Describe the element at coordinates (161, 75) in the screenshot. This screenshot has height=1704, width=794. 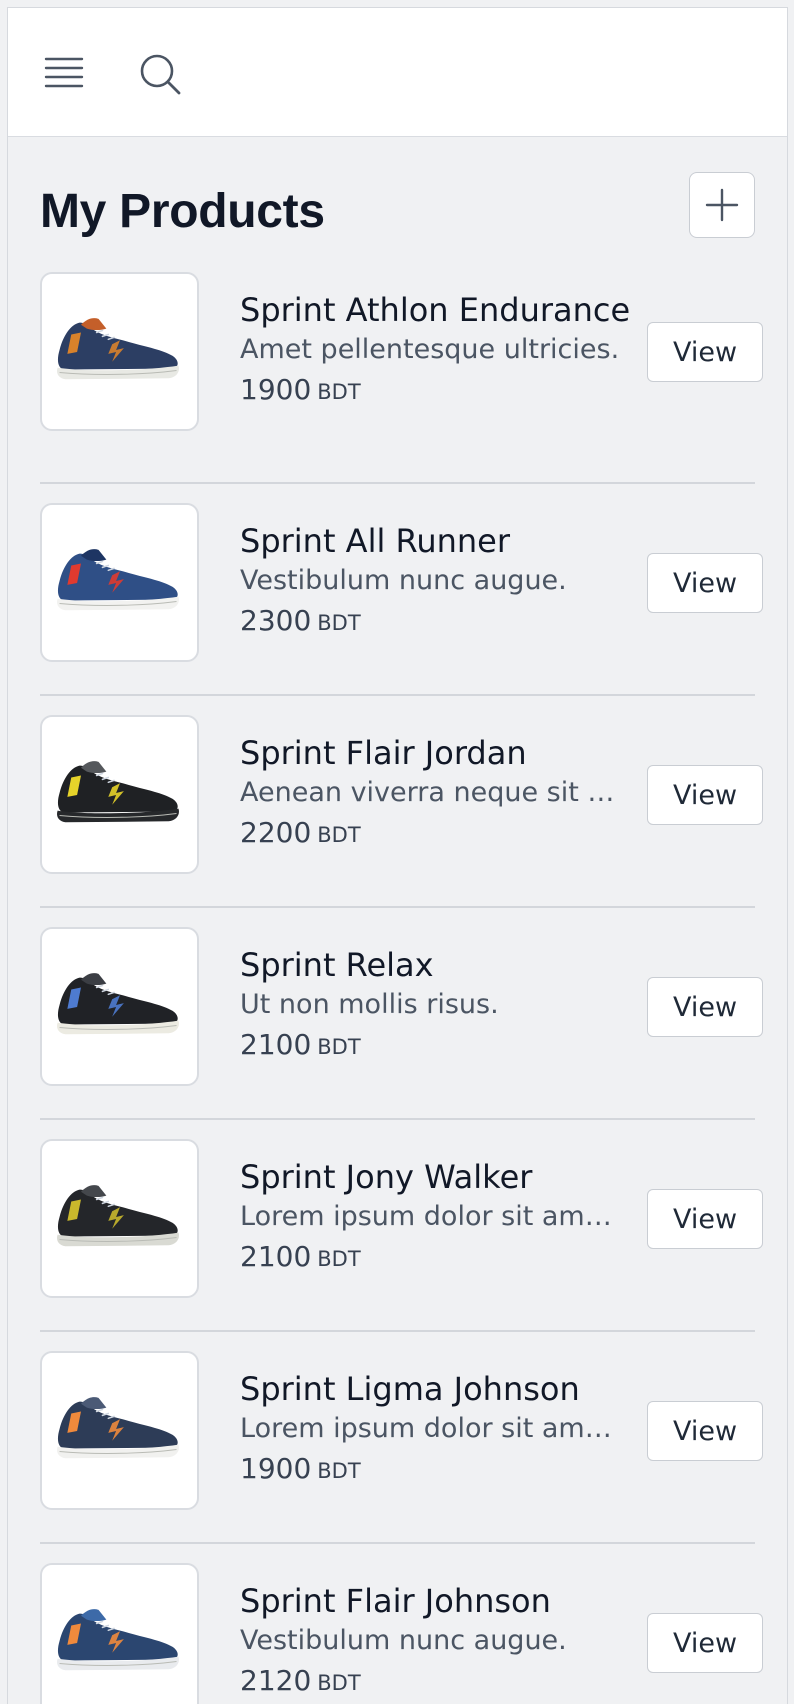
I see `search-icon` at that location.